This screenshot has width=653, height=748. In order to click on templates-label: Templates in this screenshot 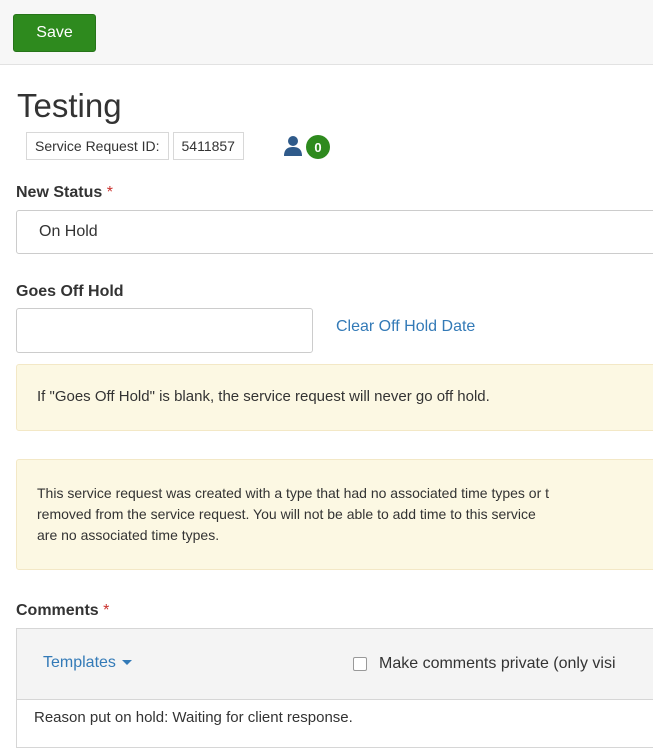, I will do `click(79, 662)`.